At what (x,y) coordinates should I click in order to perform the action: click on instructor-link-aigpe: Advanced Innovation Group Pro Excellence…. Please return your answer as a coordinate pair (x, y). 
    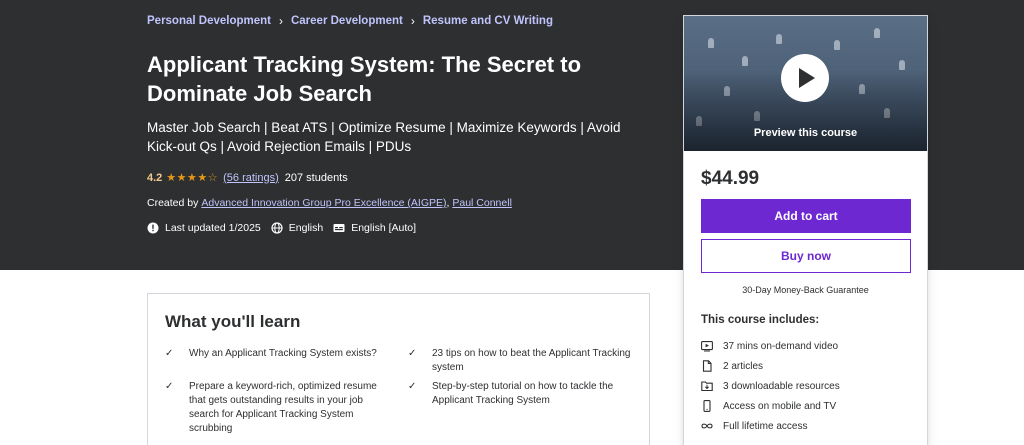
    Looking at the image, I should click on (323, 203).